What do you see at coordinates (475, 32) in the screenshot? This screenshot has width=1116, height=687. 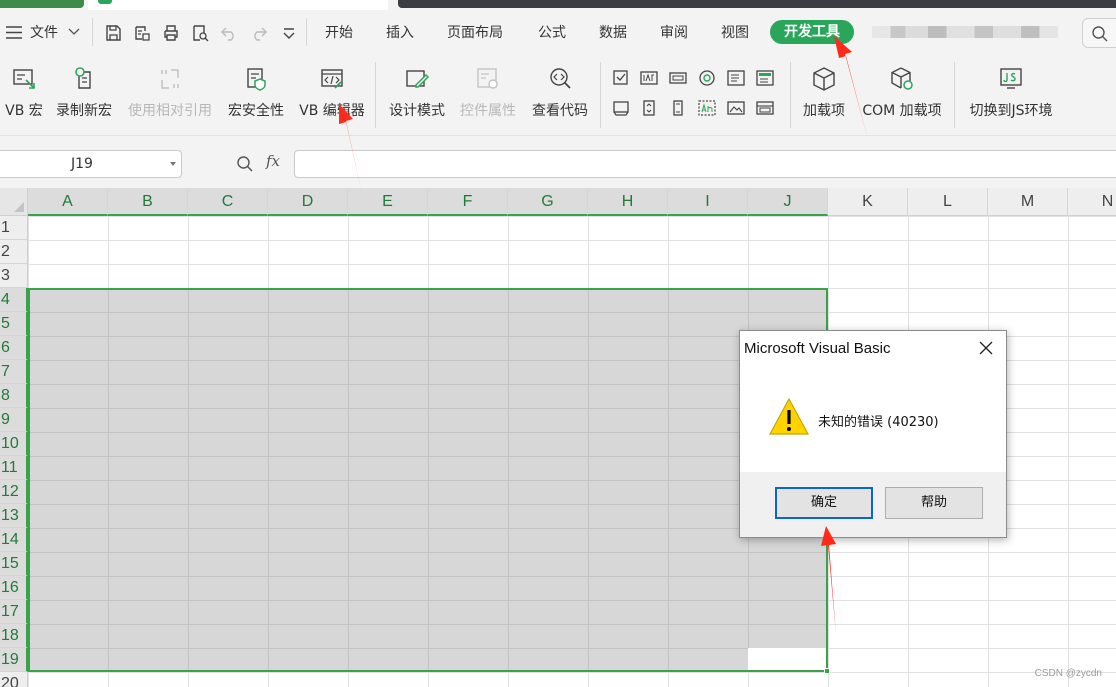 I see `tab-page-layout: 页面布局` at bounding box center [475, 32].